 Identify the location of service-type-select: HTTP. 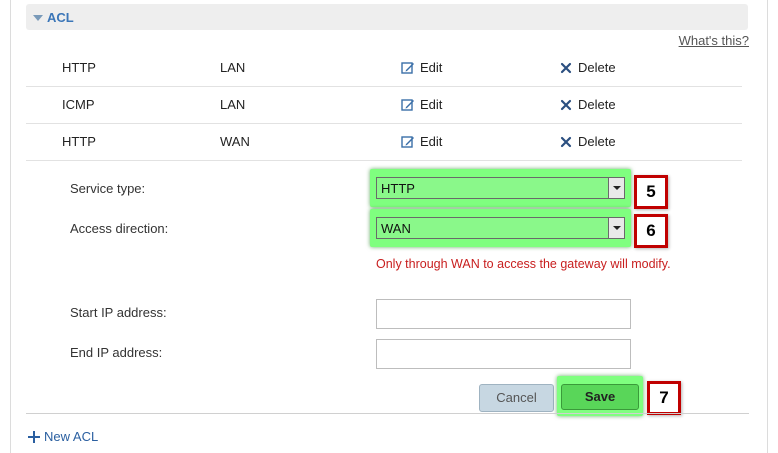
(500, 188).